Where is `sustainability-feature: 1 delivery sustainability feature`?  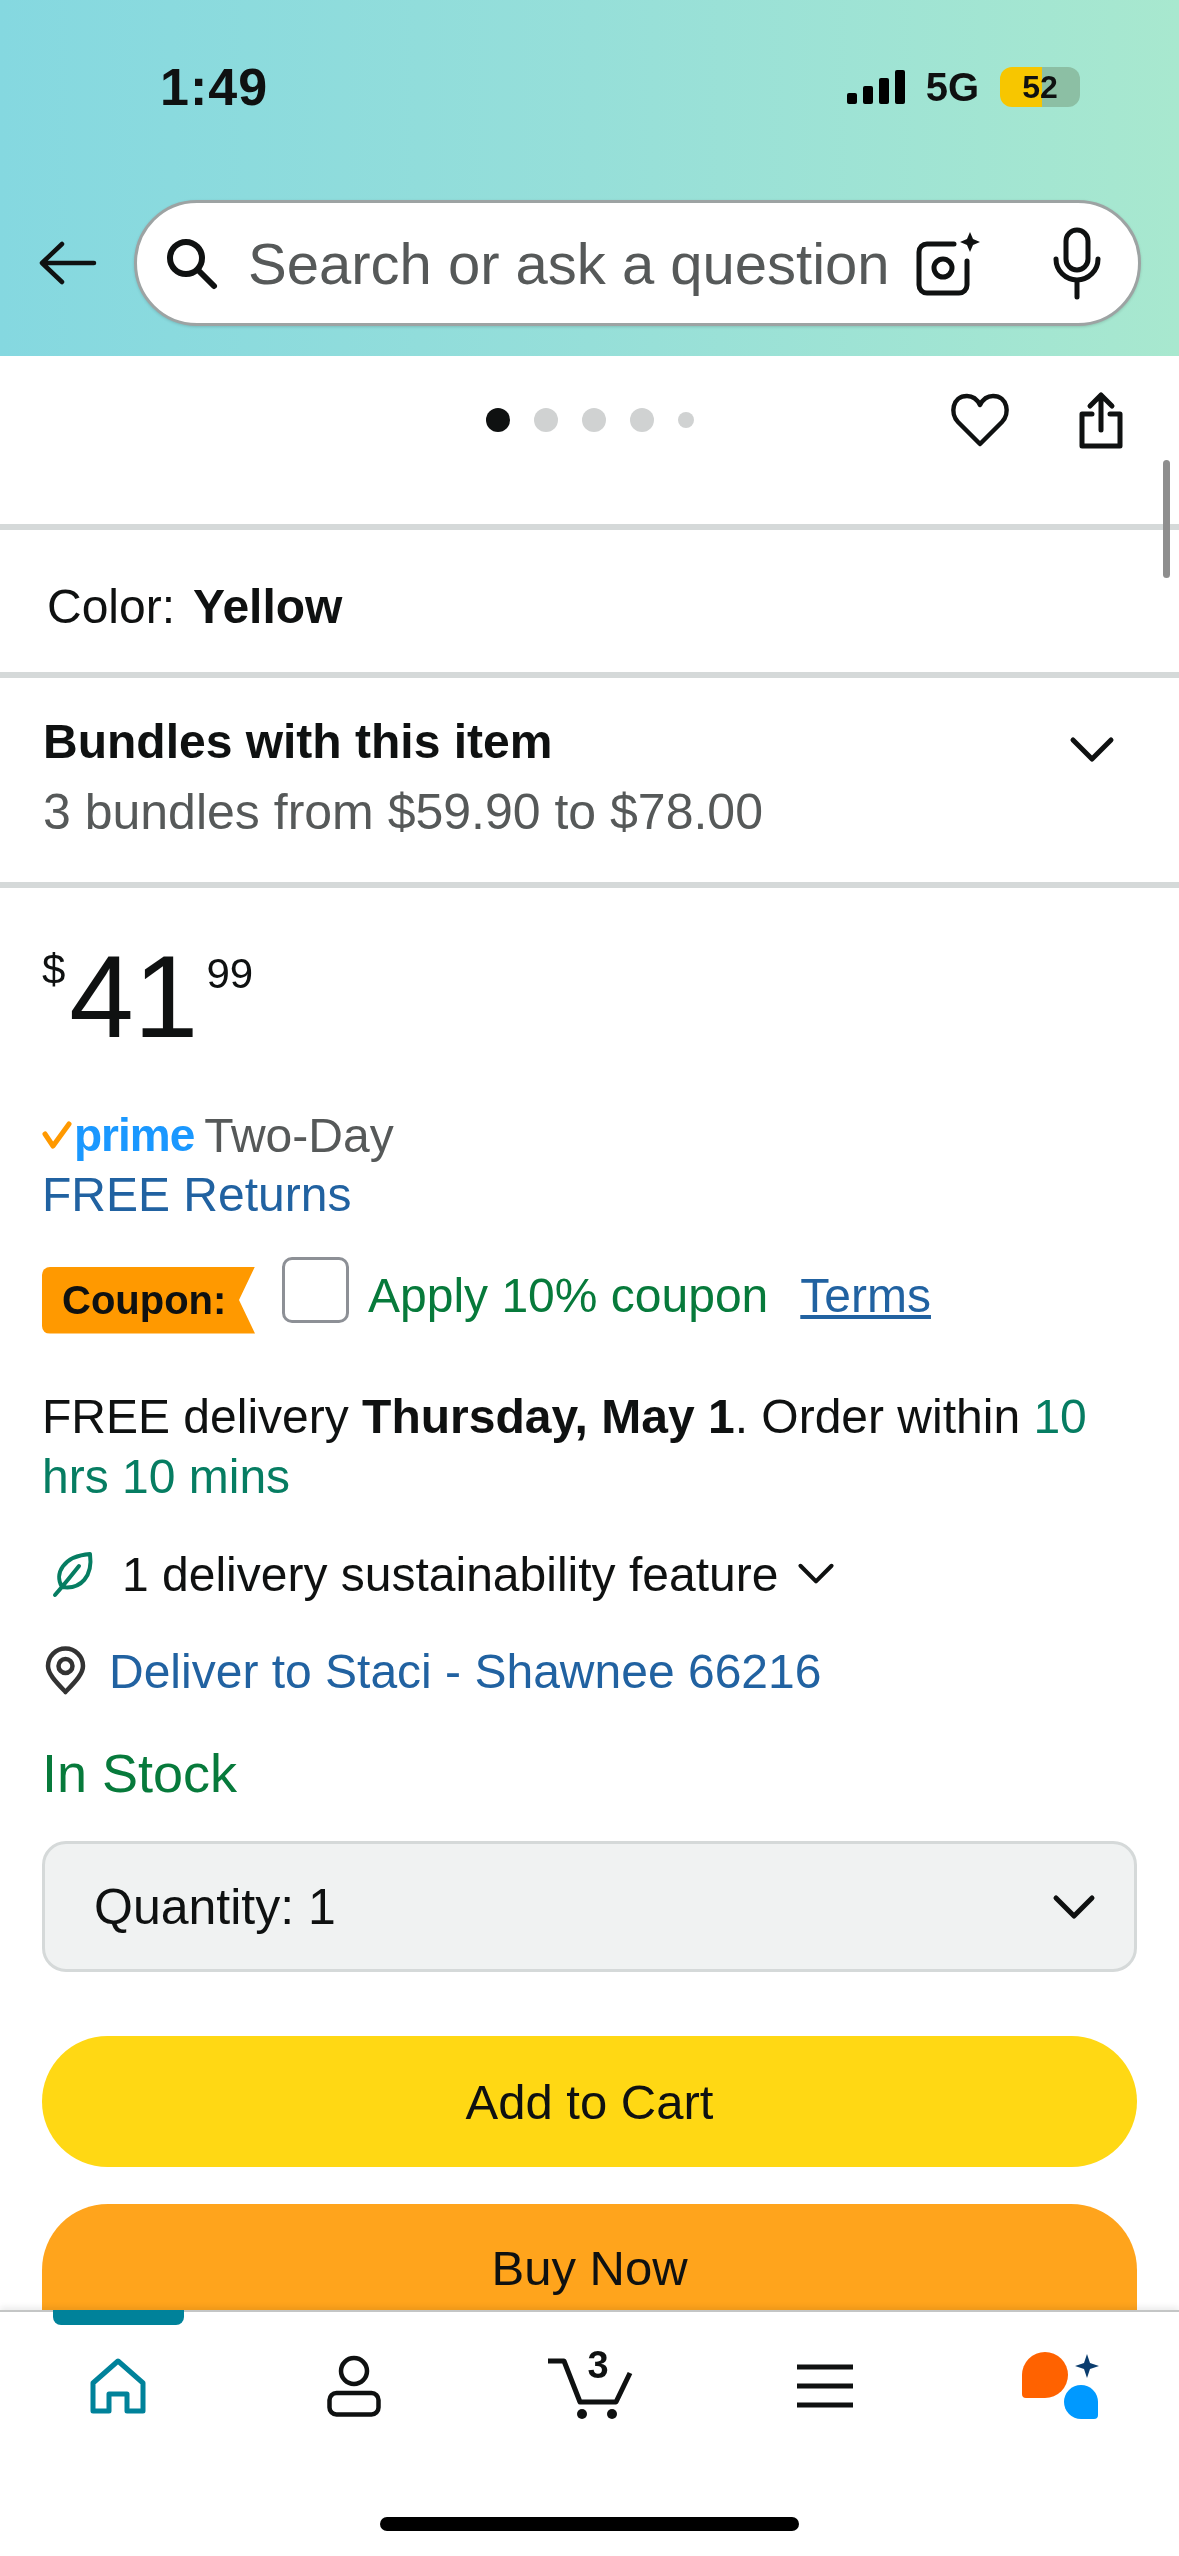 sustainability-feature: 1 delivery sustainability feature is located at coordinates (450, 1574).